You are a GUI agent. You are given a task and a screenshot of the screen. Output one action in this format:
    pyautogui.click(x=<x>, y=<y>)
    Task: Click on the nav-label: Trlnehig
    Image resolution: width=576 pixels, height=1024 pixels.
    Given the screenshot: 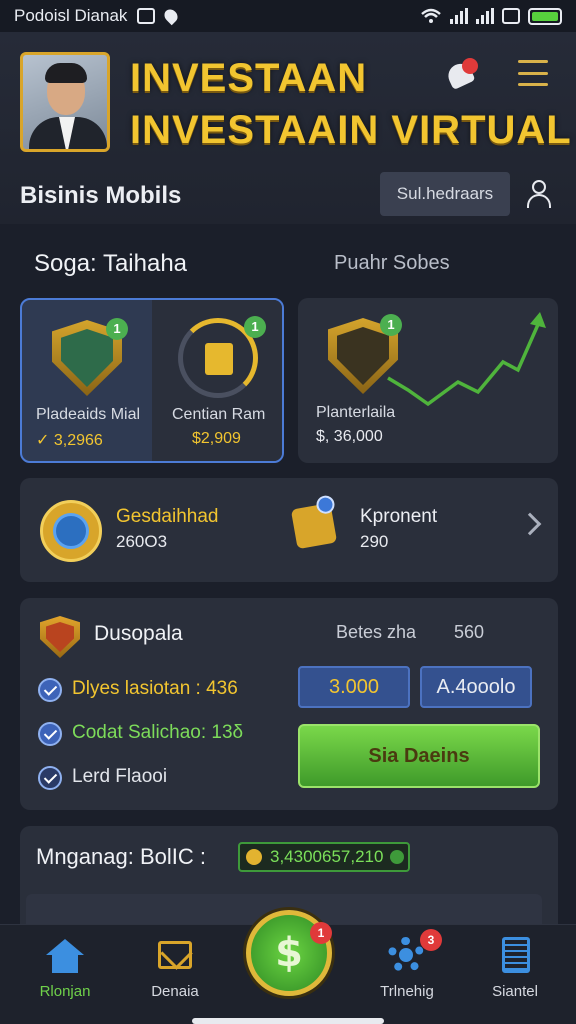 What is the action you would take?
    pyautogui.click(x=407, y=991)
    